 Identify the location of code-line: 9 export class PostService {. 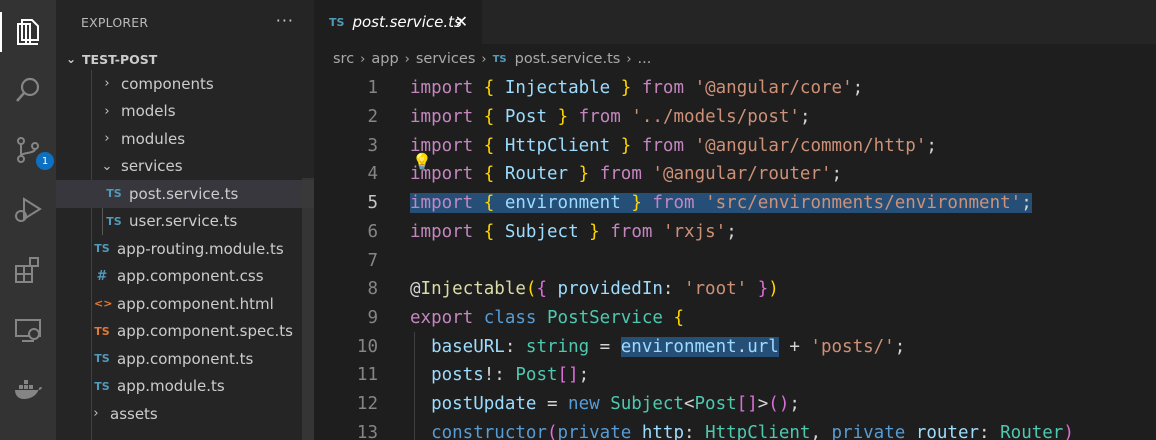
(735, 318).